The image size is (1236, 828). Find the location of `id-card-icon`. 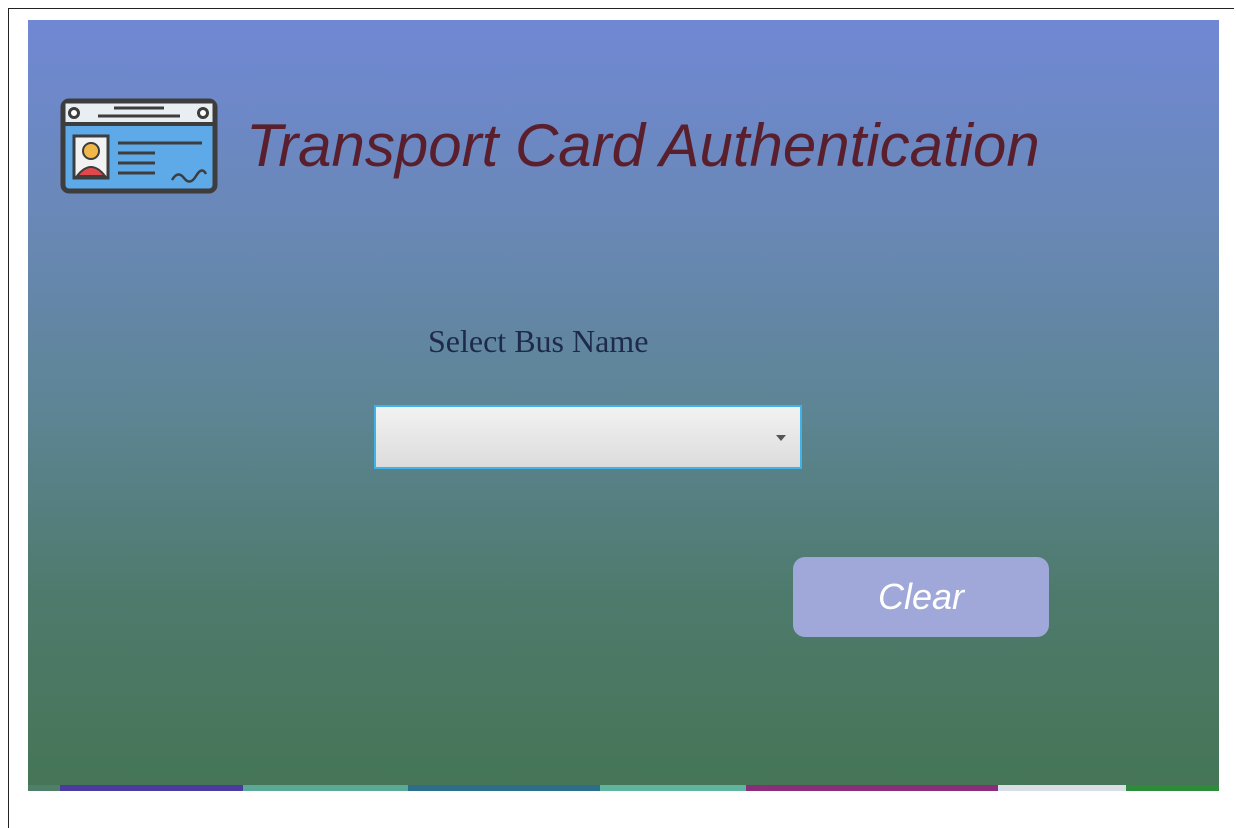

id-card-icon is located at coordinates (139, 146).